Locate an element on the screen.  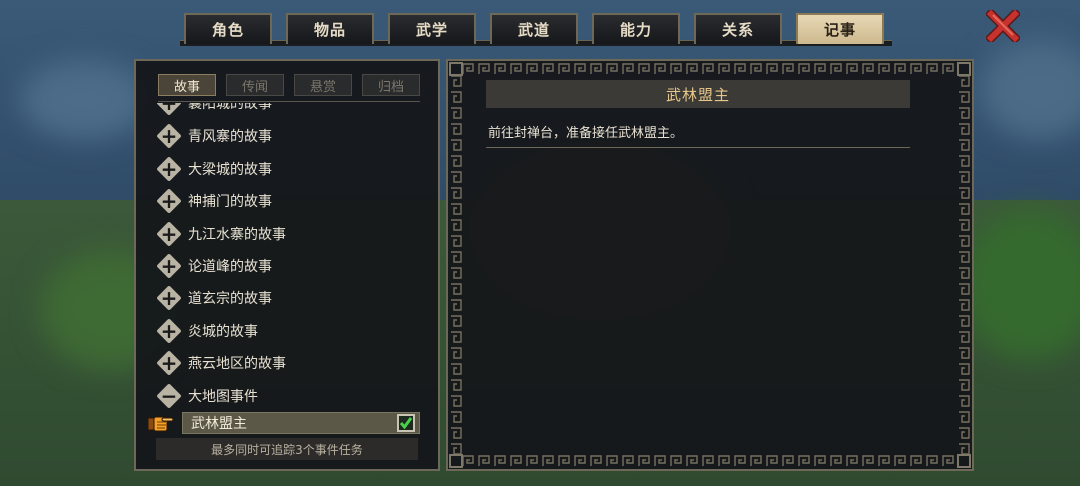
list-item-label: 道玄宗的故事 is located at coordinates (230, 299).